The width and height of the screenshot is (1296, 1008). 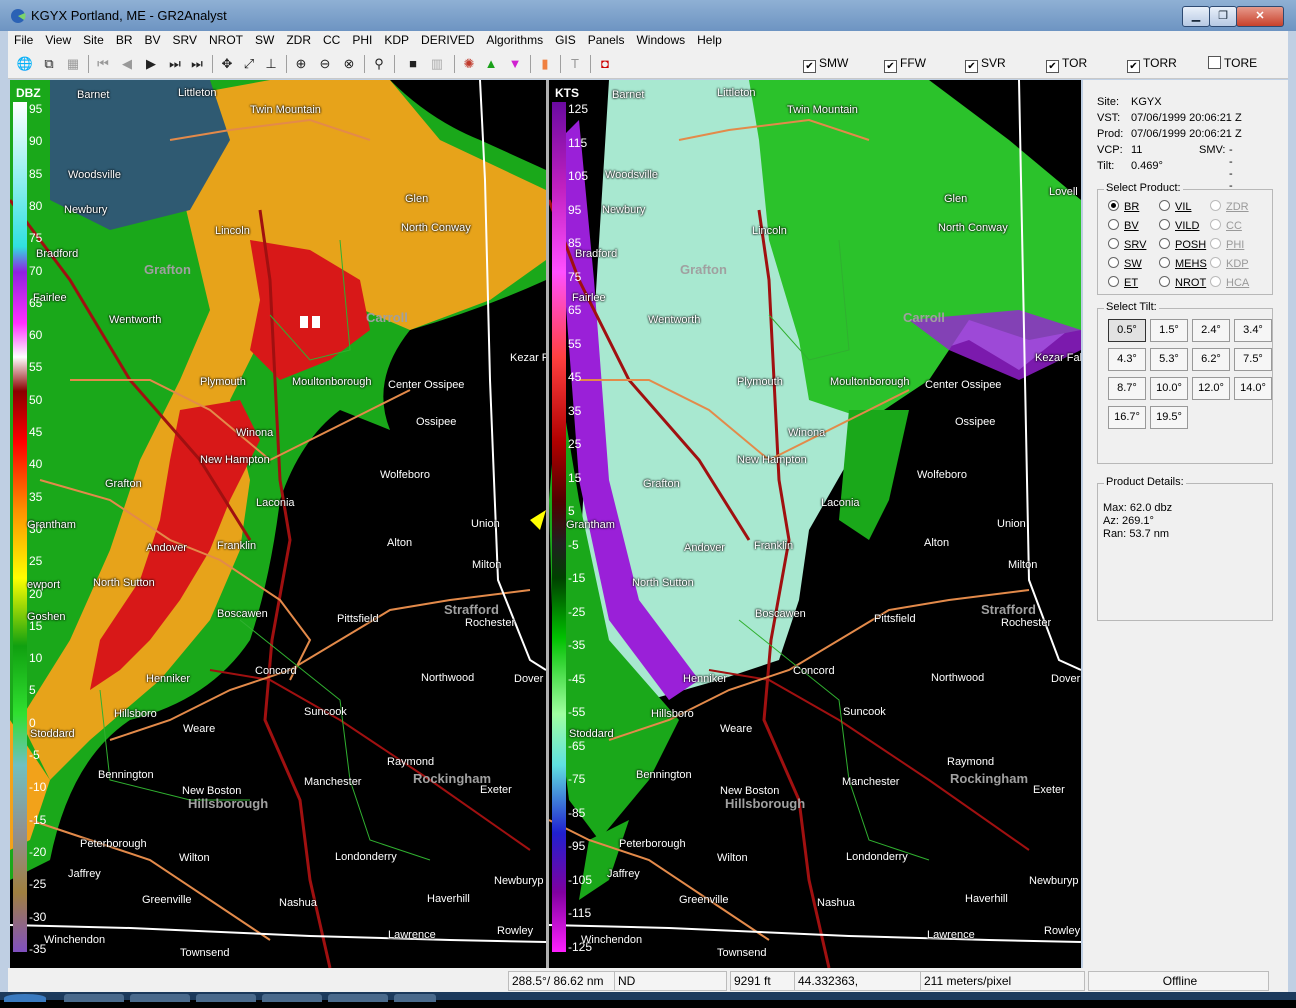 I want to click on warning-smw-checkbox: ✔ SMW, so click(x=825, y=64).